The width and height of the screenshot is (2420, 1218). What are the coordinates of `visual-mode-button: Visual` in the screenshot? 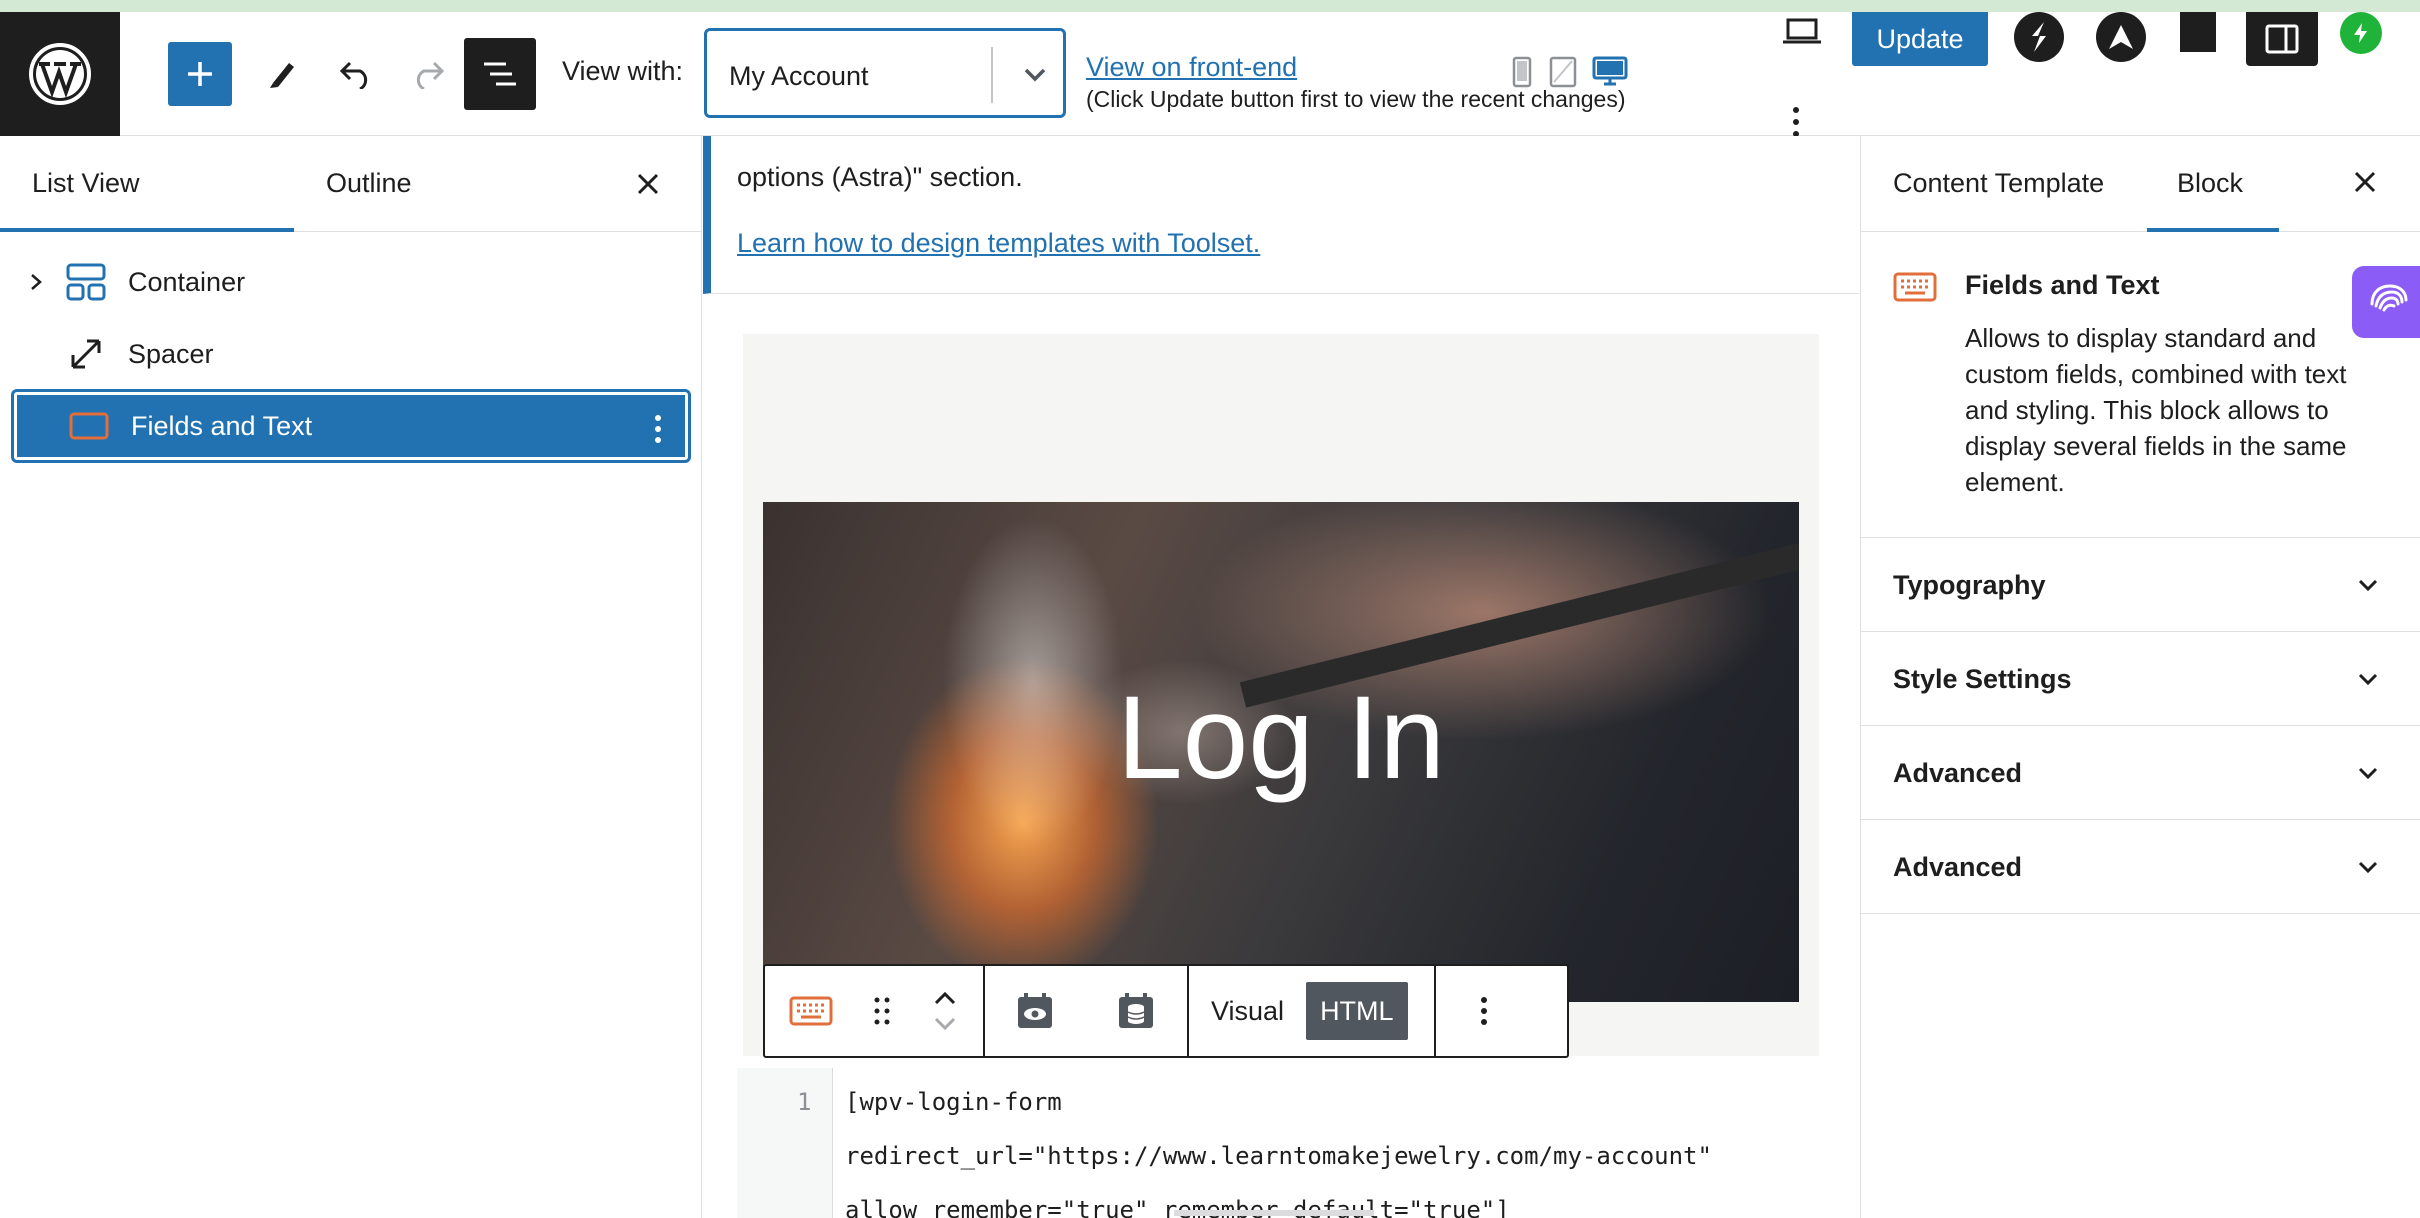 It's located at (1247, 1011).